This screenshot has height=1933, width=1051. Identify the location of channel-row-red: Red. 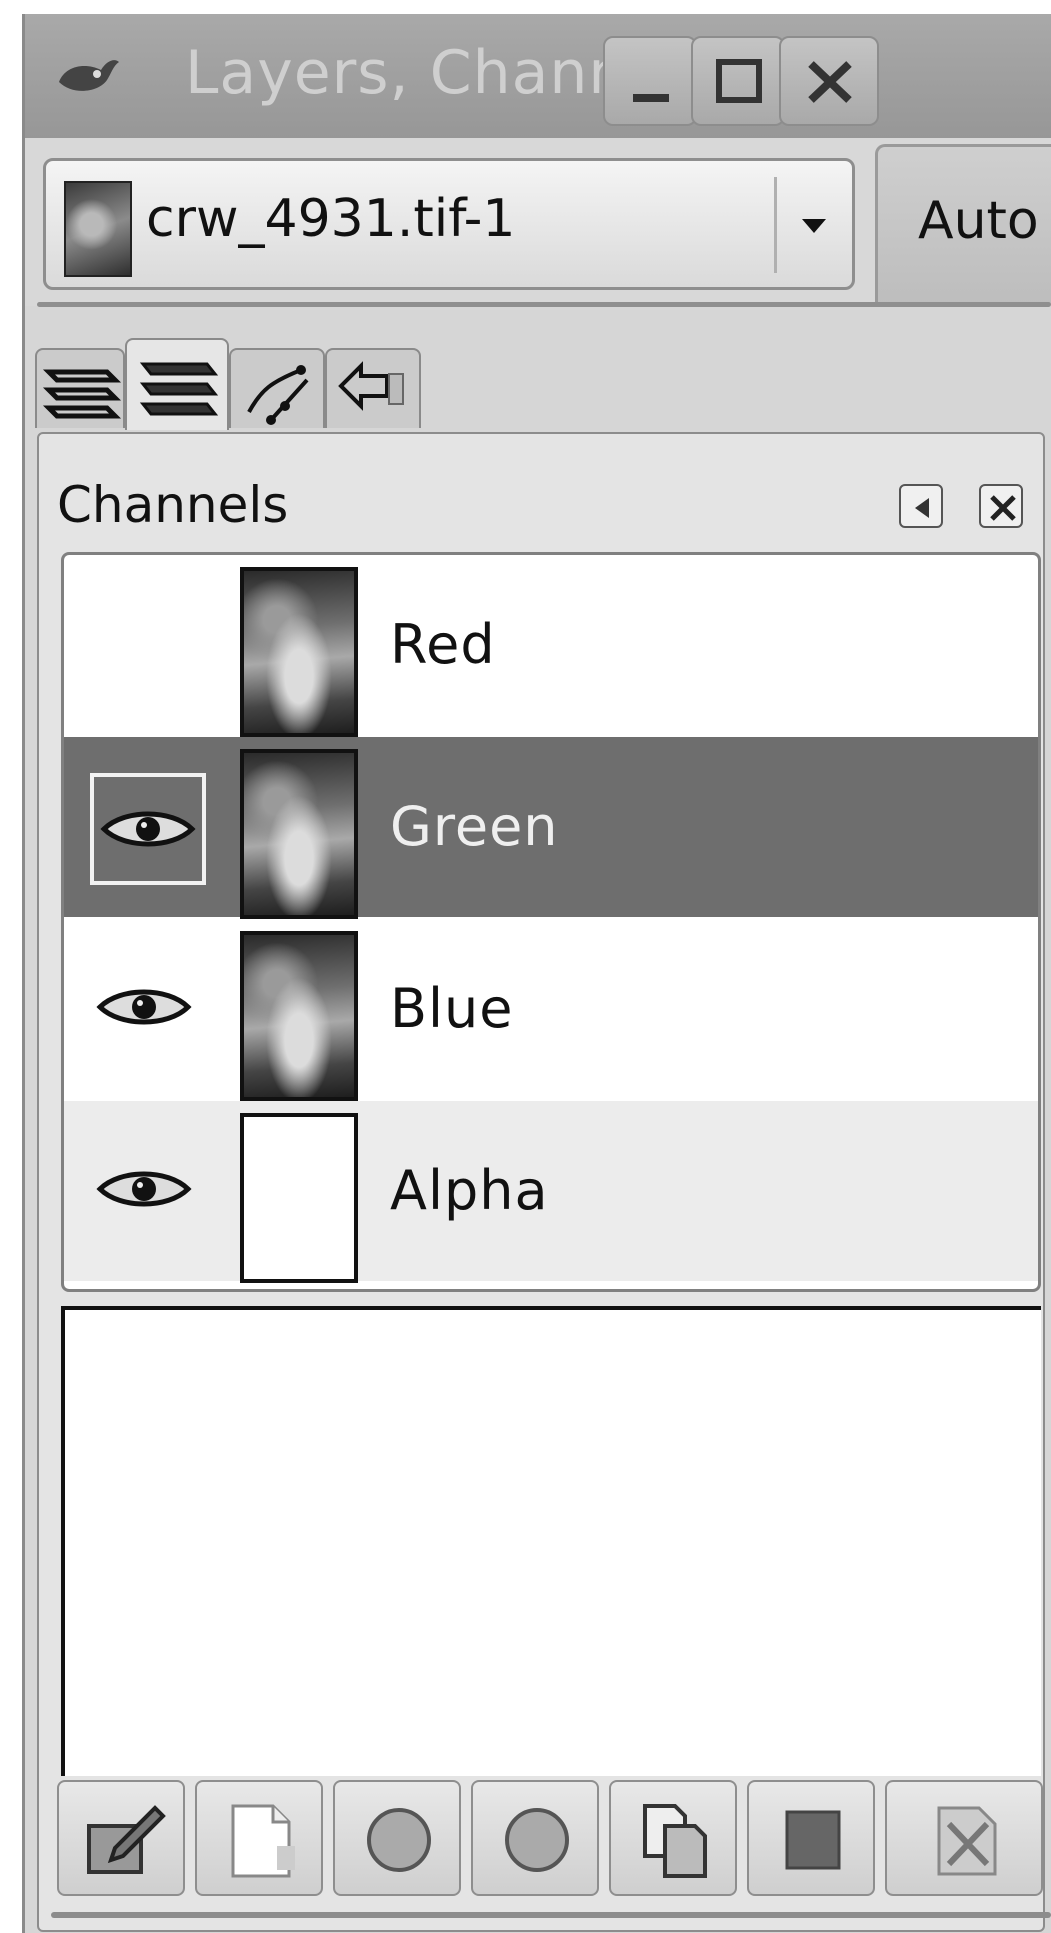
(551, 646).